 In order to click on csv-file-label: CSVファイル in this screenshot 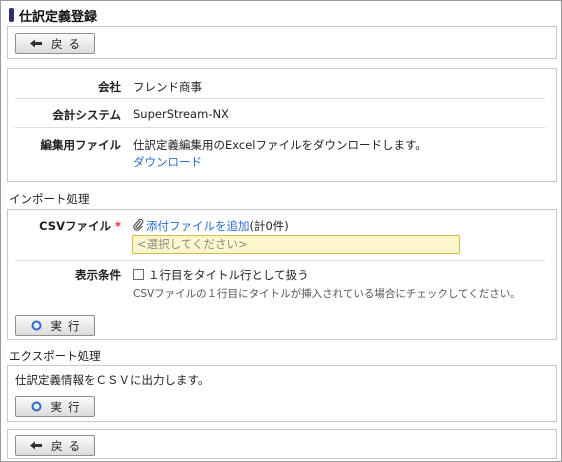, I will do `click(75, 226)`.